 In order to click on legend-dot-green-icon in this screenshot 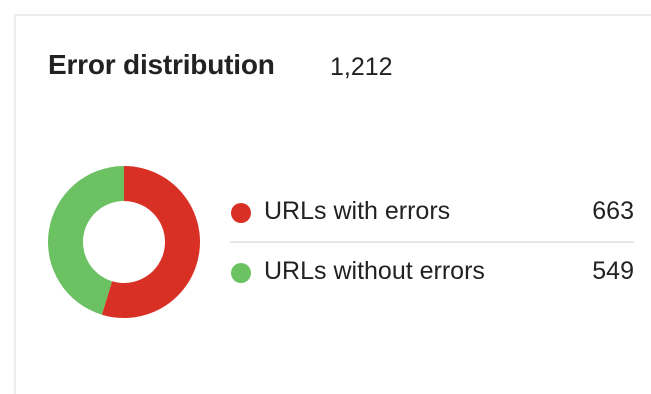, I will do `click(241, 273)`.